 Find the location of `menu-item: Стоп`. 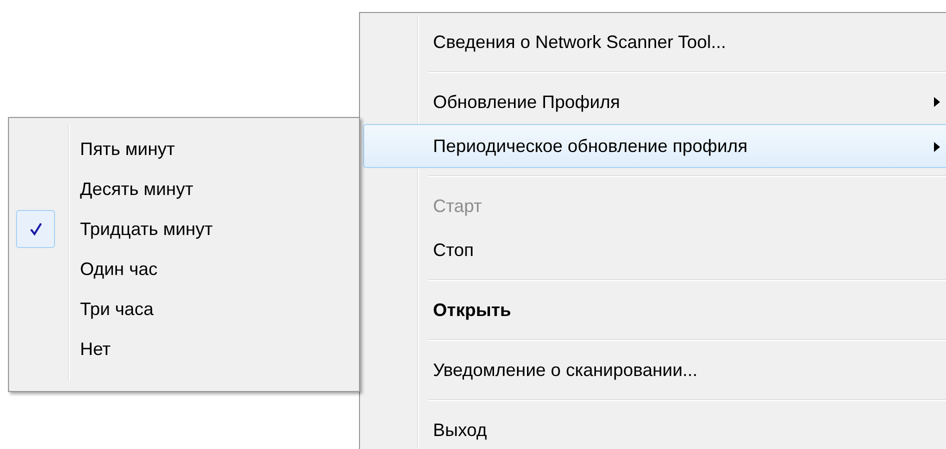

menu-item: Стоп is located at coordinates (654, 250).